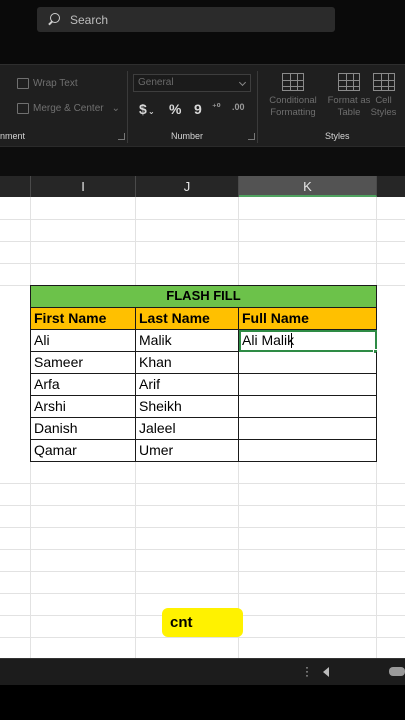 The height and width of the screenshot is (720, 405). Describe the element at coordinates (186, 19) in the screenshot. I see `search-box: Search` at that location.